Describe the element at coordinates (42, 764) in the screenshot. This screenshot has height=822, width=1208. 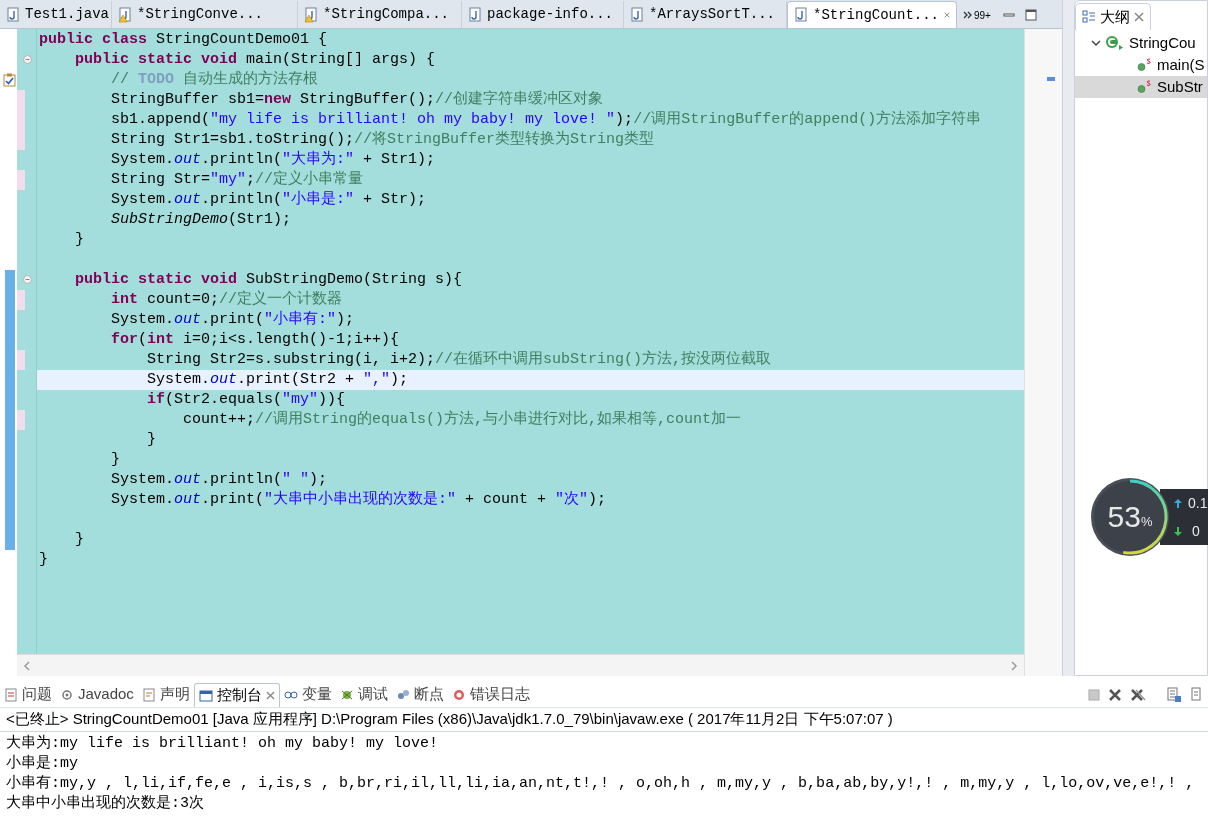
I see `console-output-line: 小串是:my` at that location.